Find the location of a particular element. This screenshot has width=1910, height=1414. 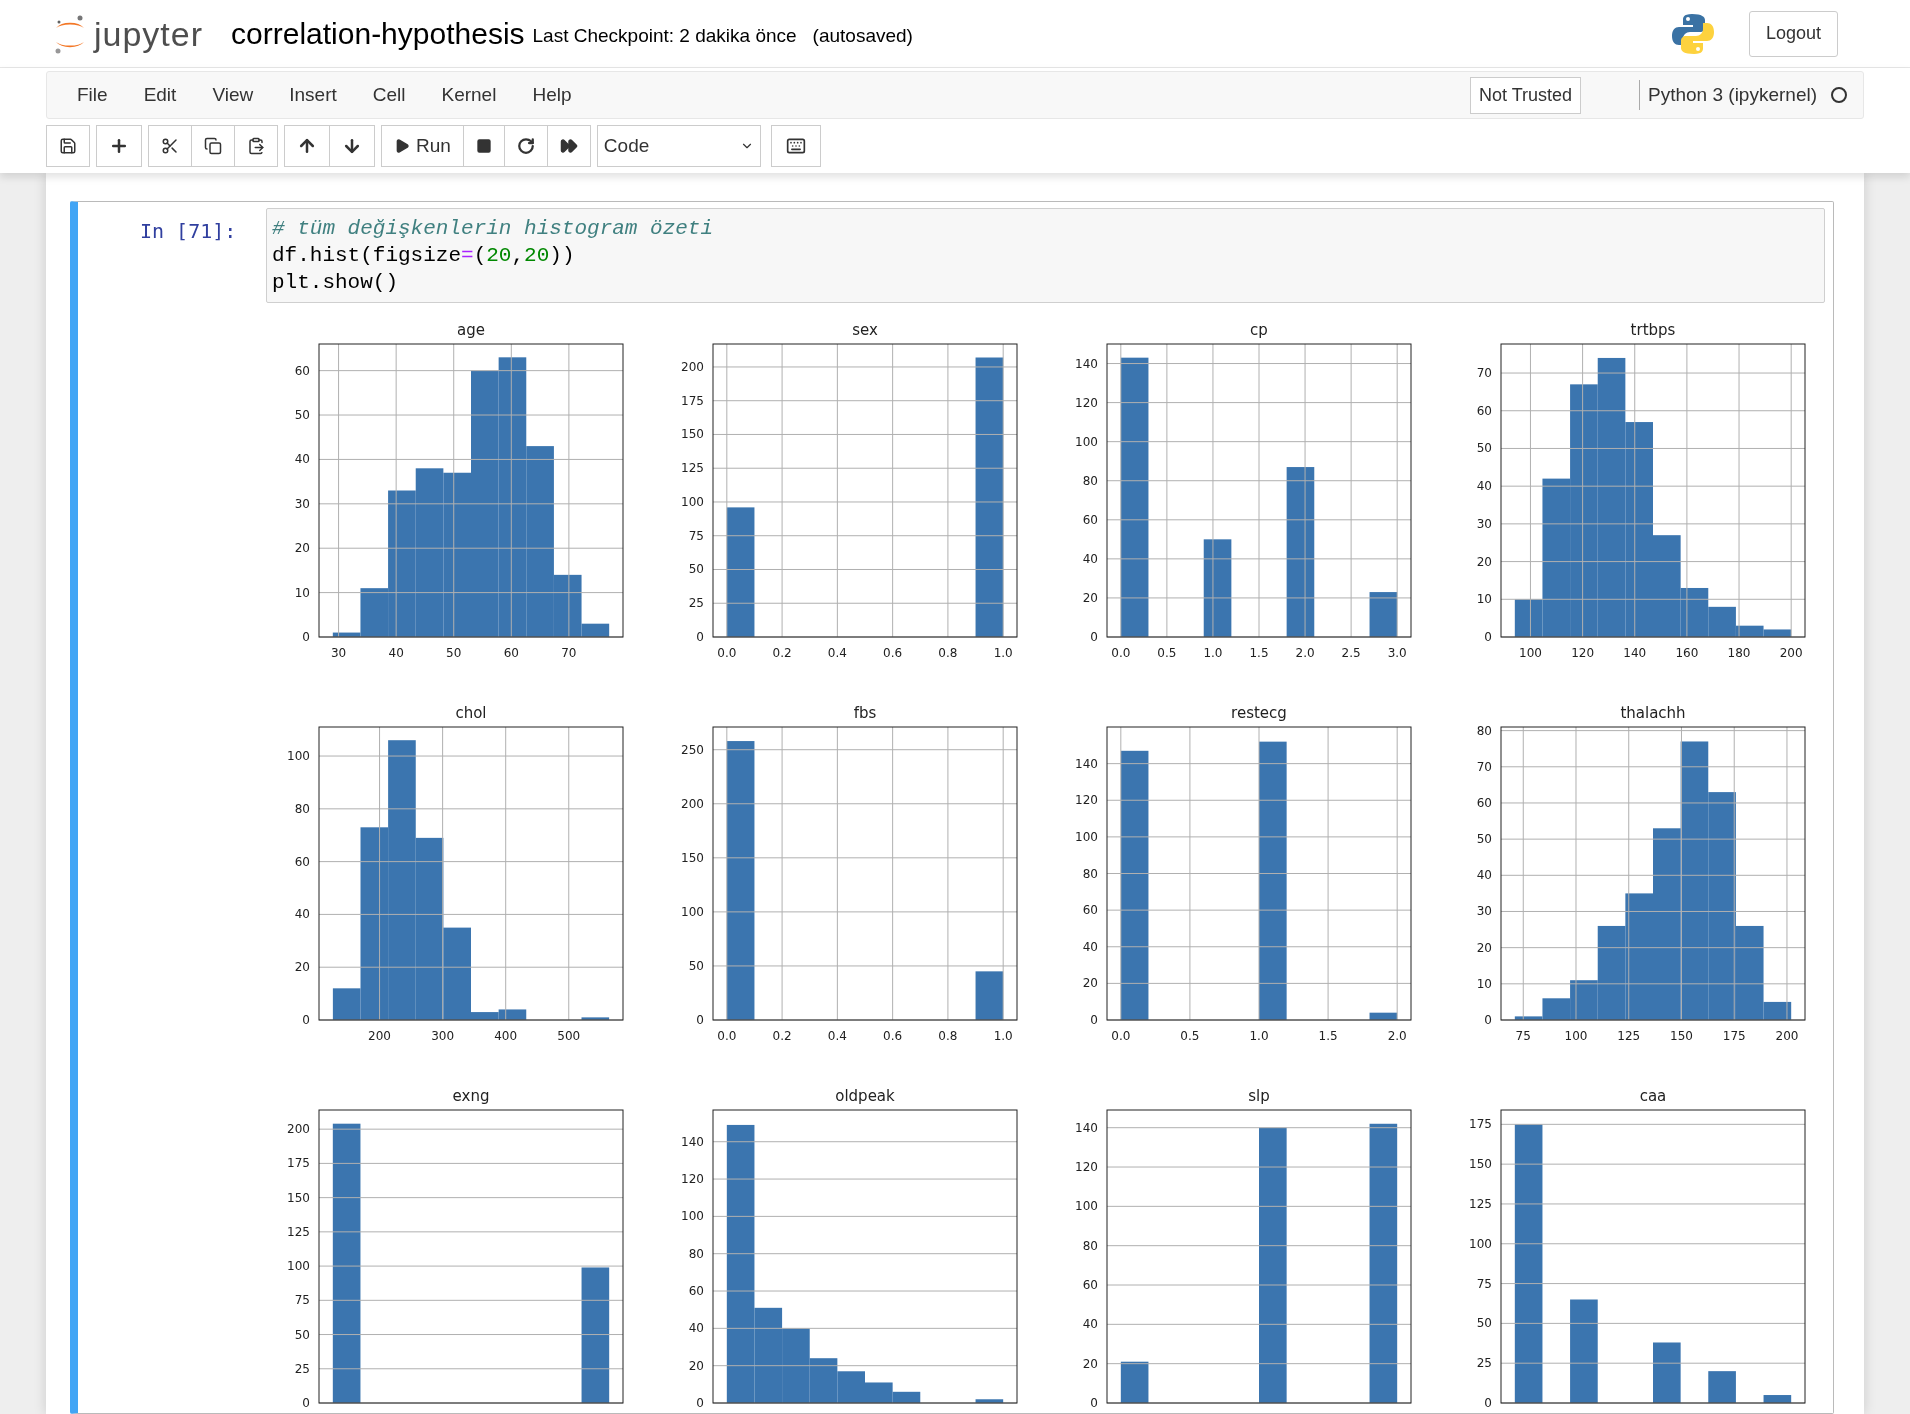

fast-forward-icon is located at coordinates (568, 146).